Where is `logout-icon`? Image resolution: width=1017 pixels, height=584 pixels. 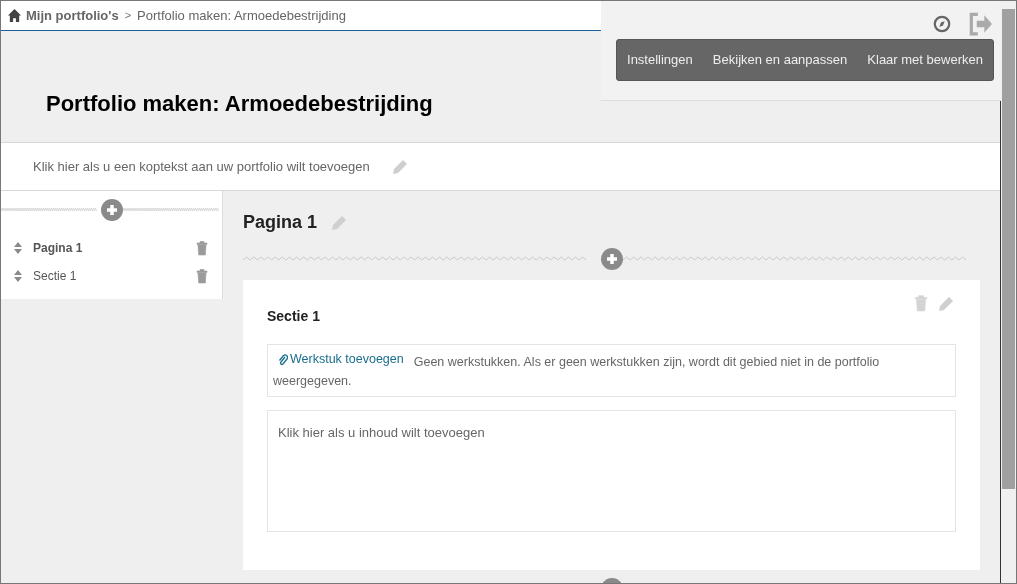 logout-icon is located at coordinates (980, 24).